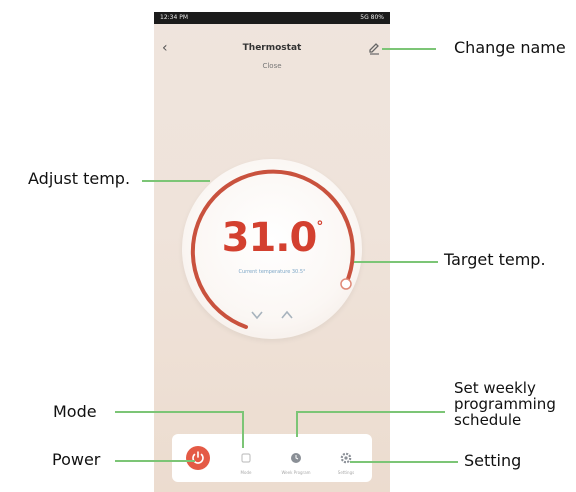 Image resolution: width=576 pixels, height=492 pixels. I want to click on power-circle, so click(198, 458).